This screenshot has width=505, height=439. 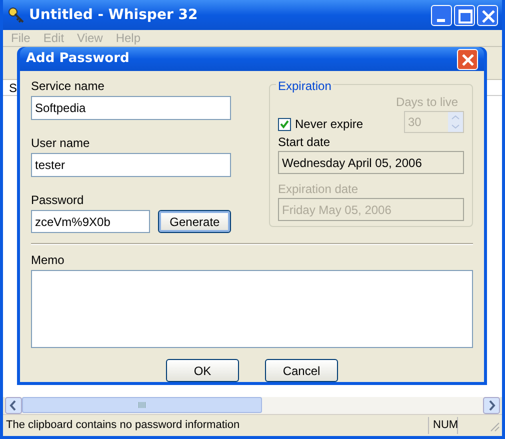 I want to click on field-label: User name, so click(x=61, y=143).